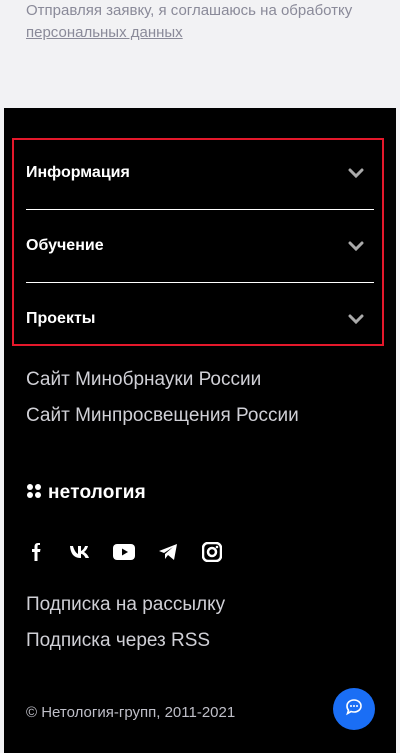 The height and width of the screenshot is (753, 400). I want to click on facebook-icon, so click(36, 552).